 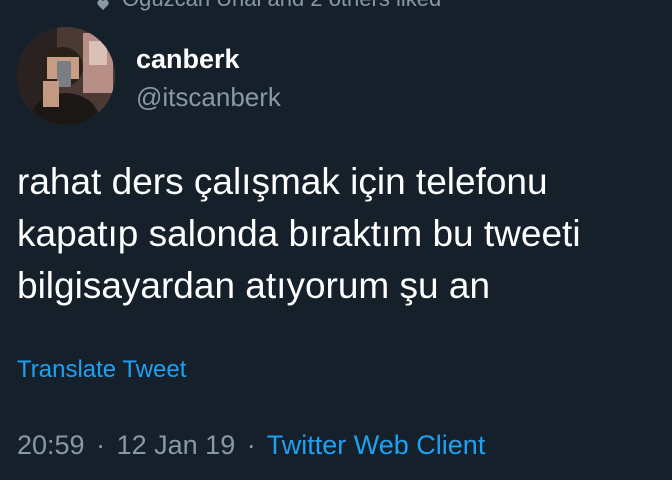 What do you see at coordinates (208, 97) in the screenshot?
I see `user-handle: @itscanberk` at bounding box center [208, 97].